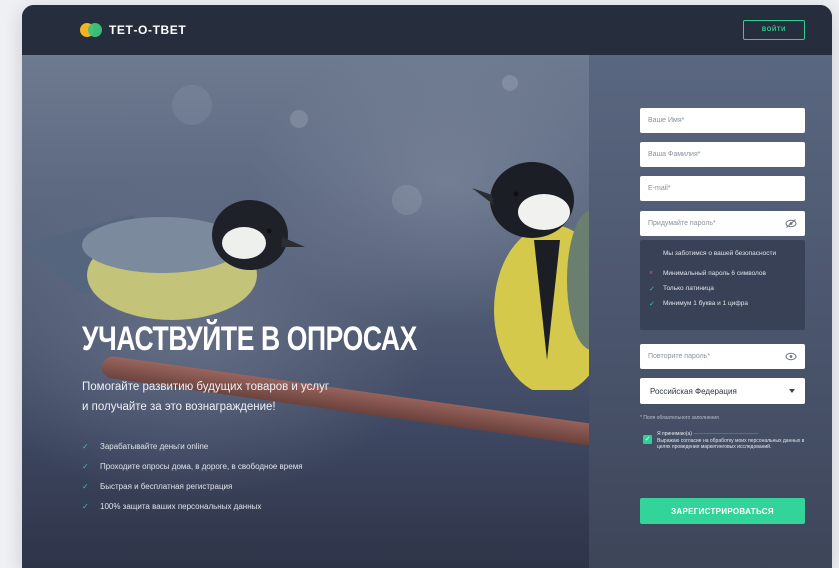 The image size is (839, 568). I want to click on repeat-password-input: Повторите пароль*, so click(722, 356).